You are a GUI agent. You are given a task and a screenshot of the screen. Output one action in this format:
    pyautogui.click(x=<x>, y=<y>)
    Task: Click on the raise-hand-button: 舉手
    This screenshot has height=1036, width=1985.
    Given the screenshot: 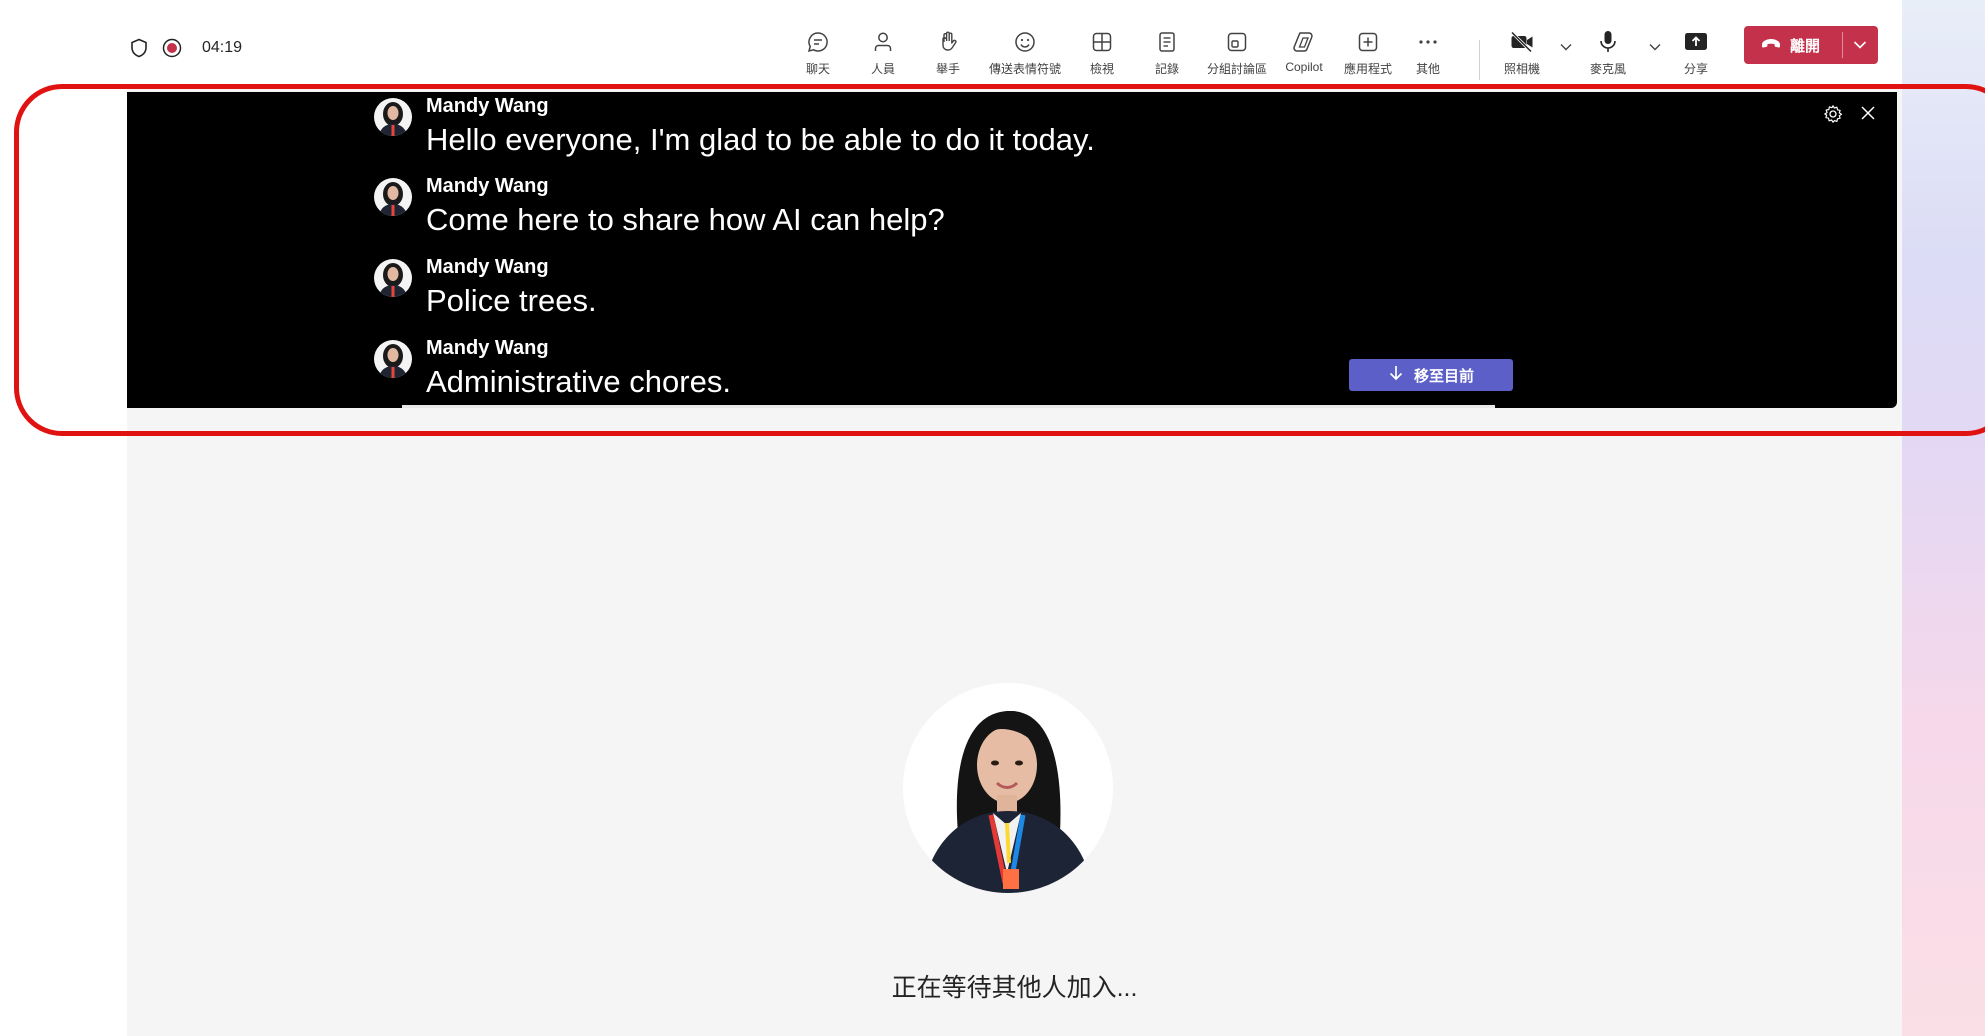 What is the action you would take?
    pyautogui.click(x=948, y=48)
    